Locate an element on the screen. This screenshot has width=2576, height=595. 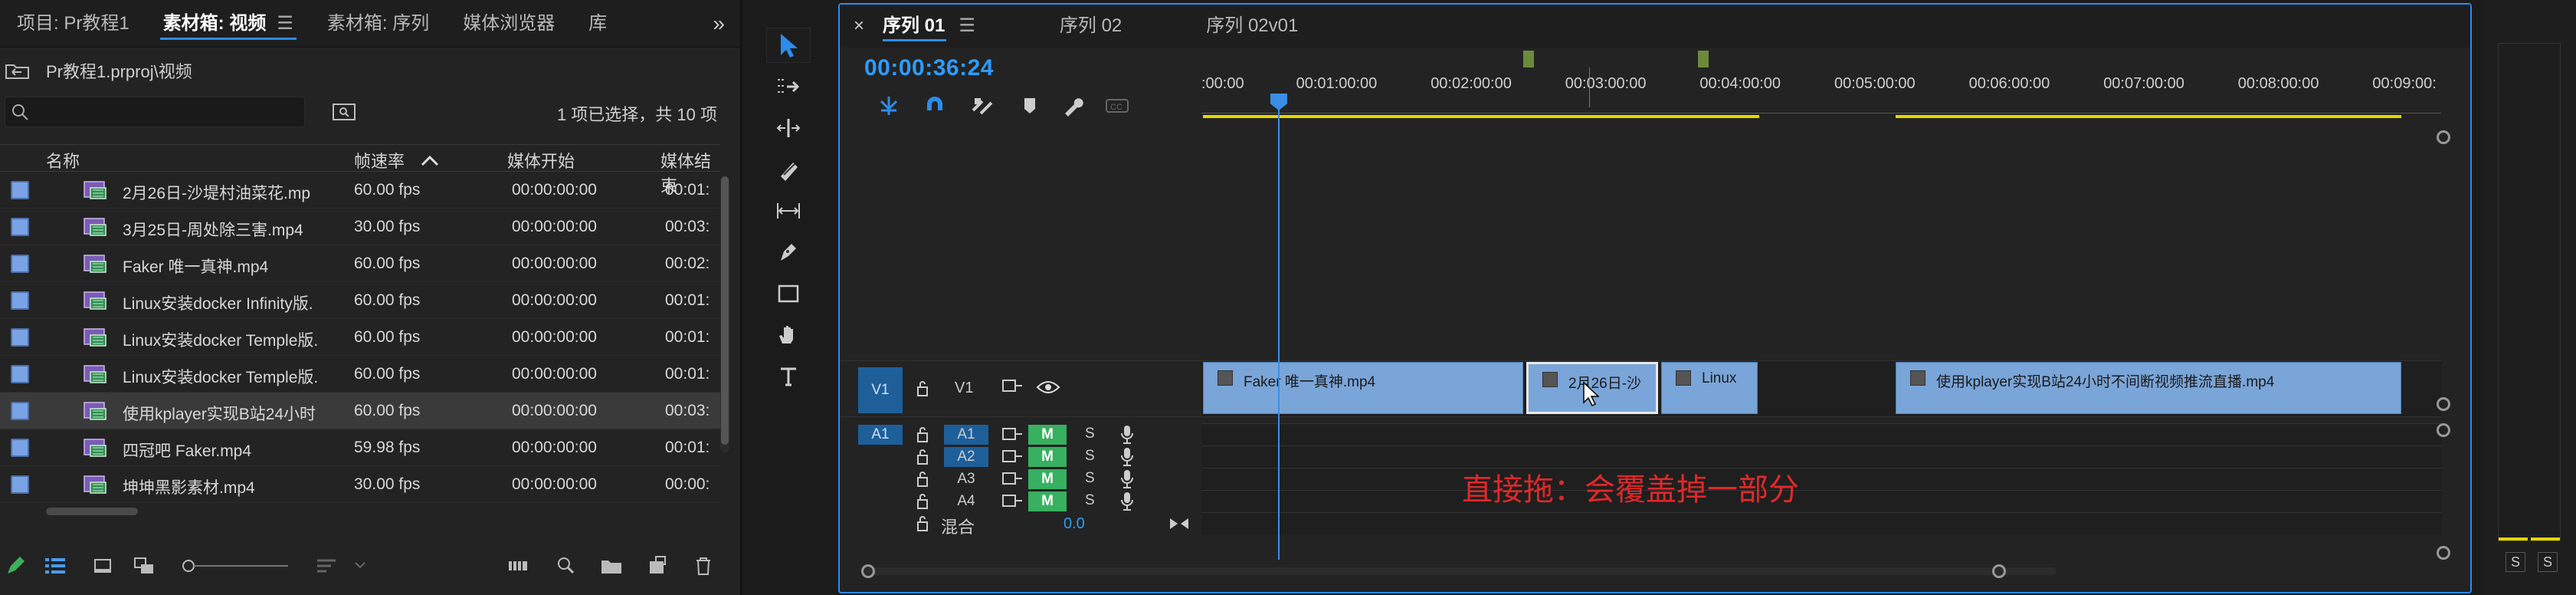
clip-linux: Linux is located at coordinates (1709, 388).